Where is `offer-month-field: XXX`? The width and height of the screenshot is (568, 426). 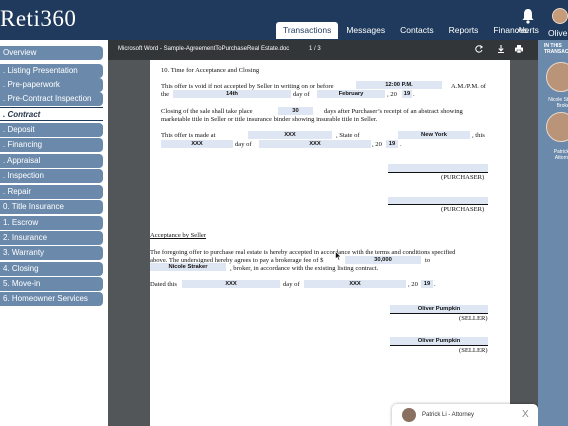 offer-month-field: XXX is located at coordinates (315, 144).